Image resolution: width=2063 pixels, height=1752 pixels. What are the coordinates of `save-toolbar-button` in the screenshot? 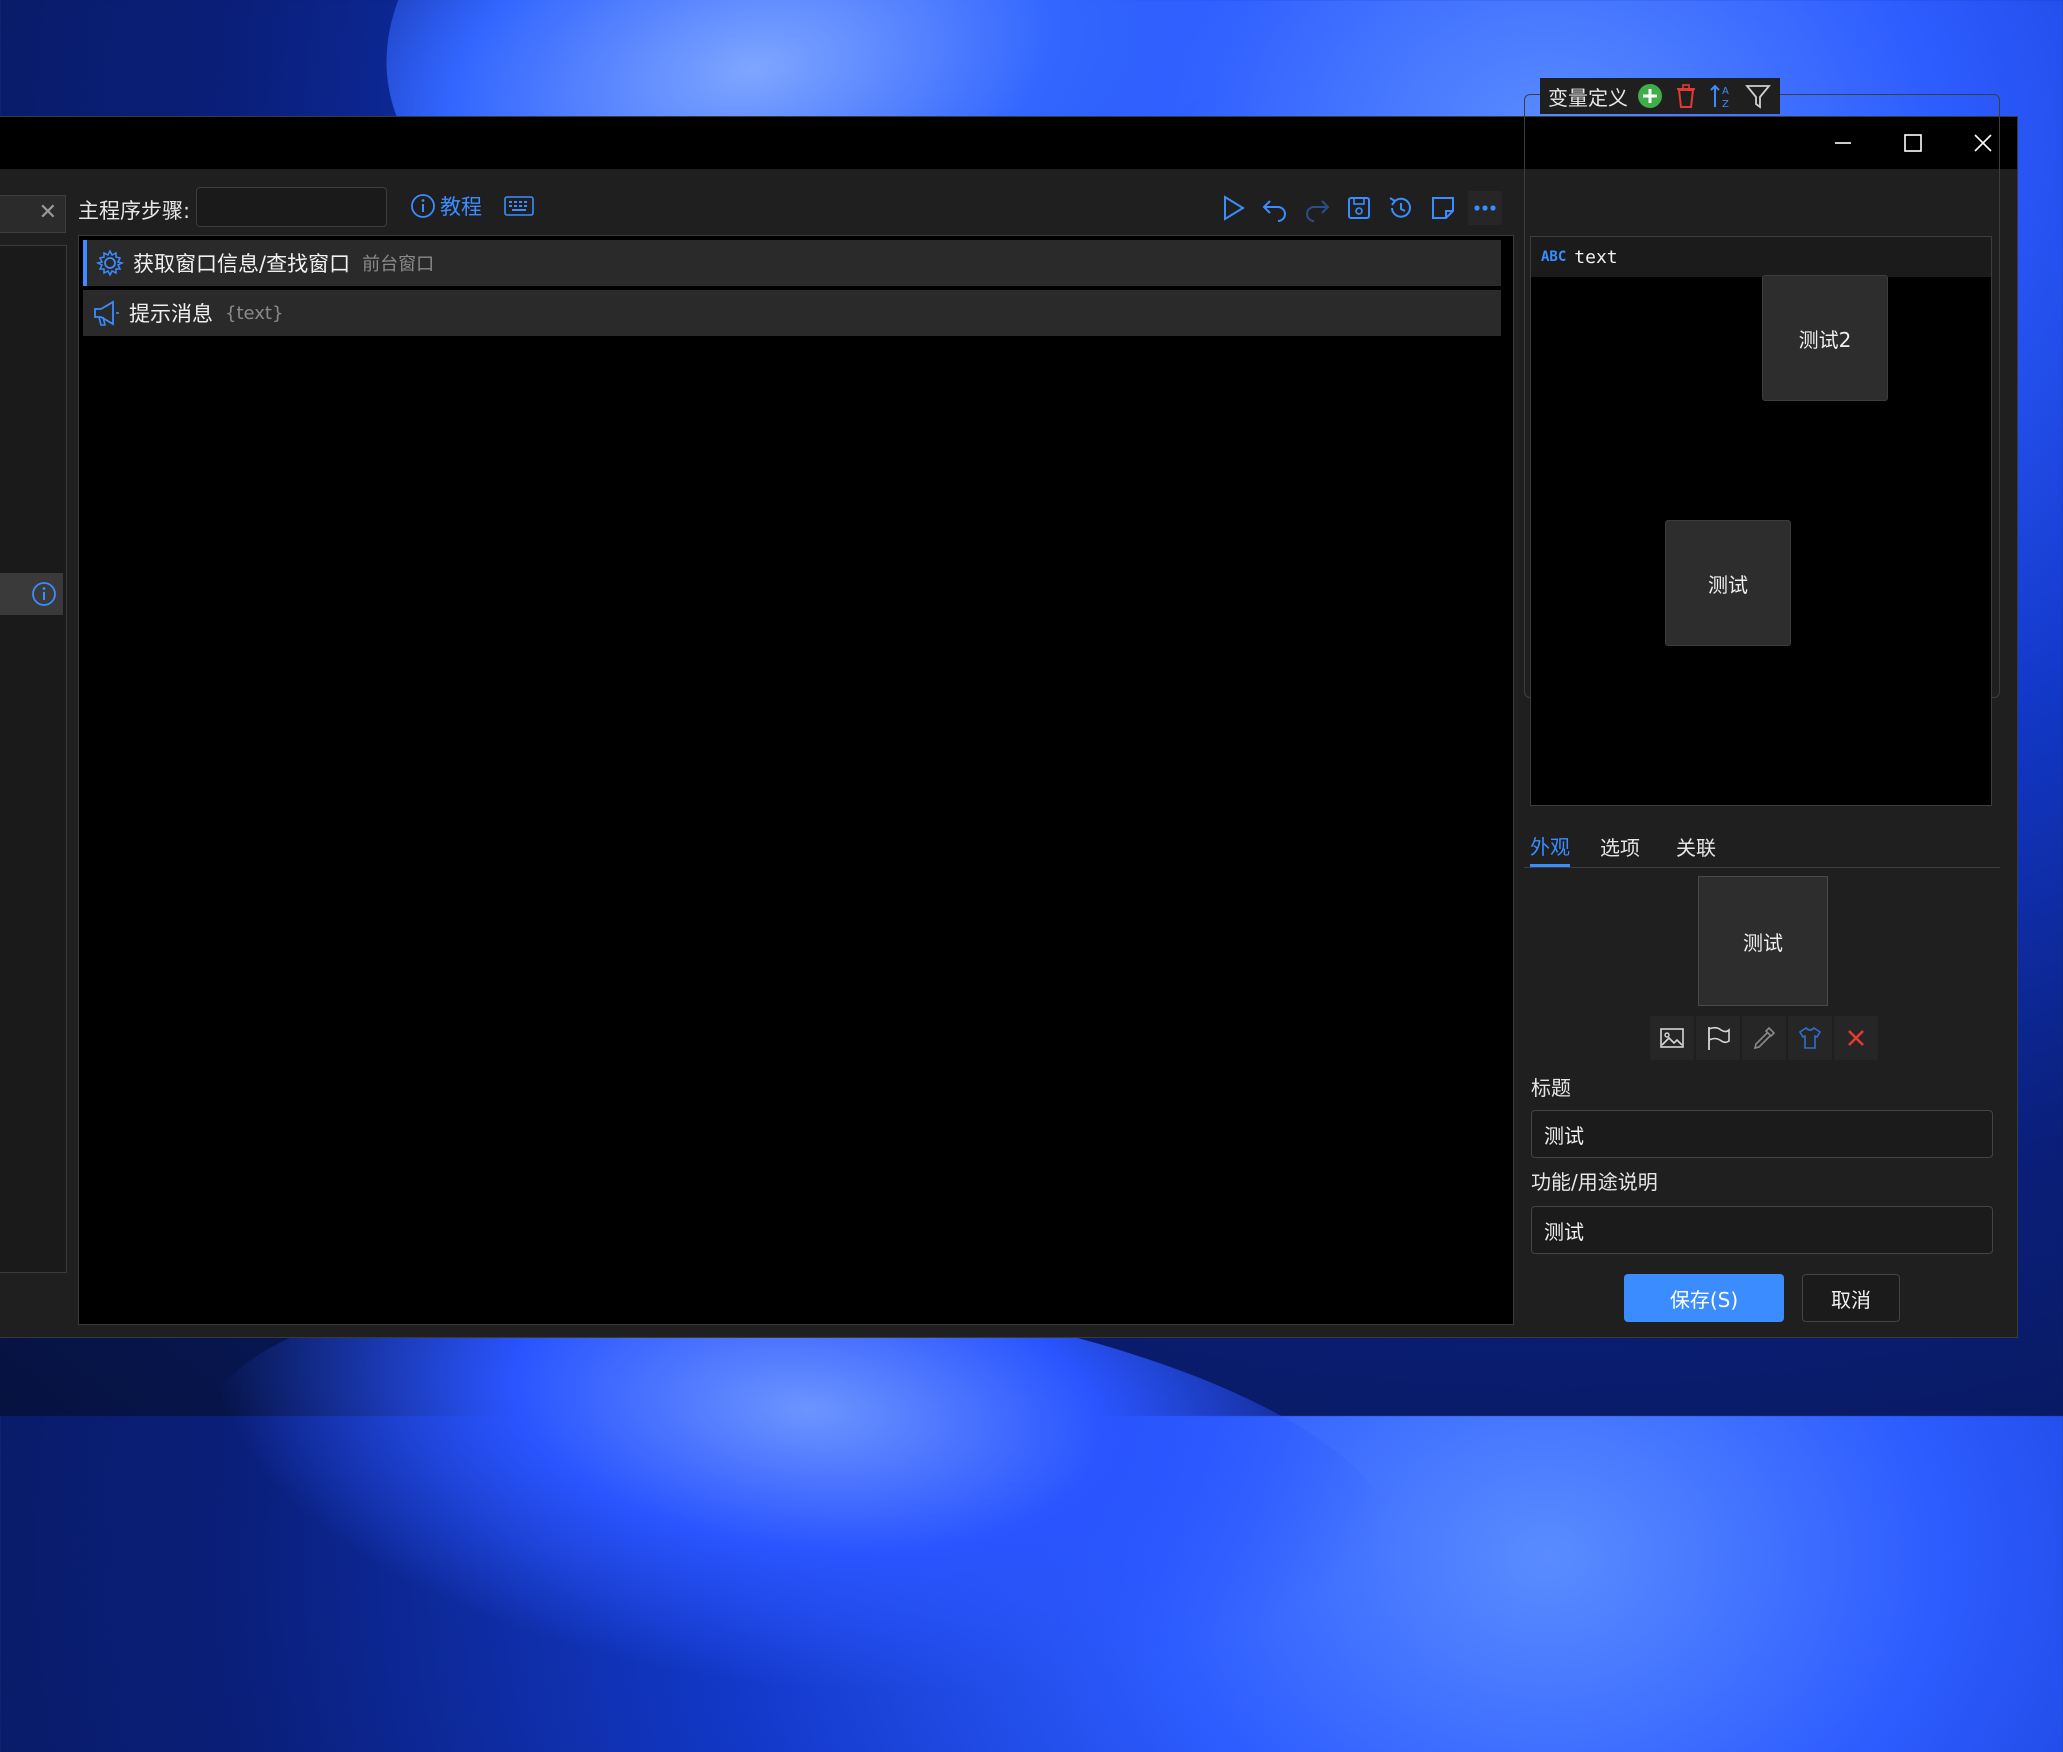 It's located at (1359, 208).